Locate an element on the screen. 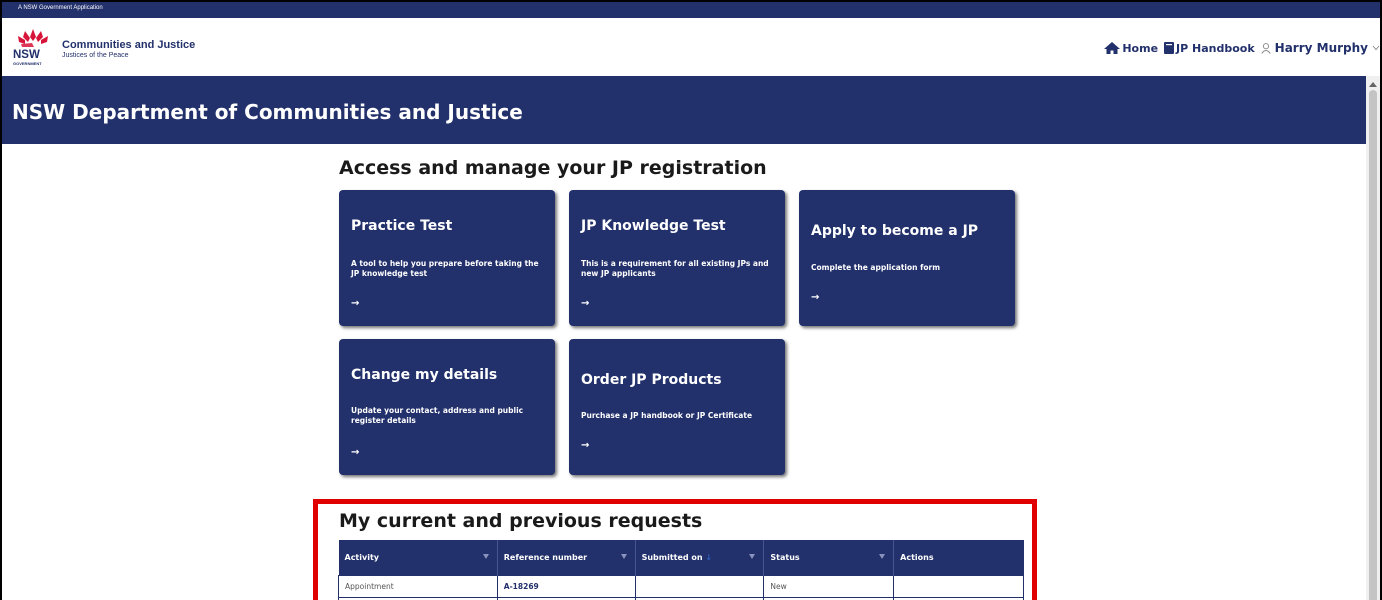 The image size is (1382, 600). tile-title: Order JP Products is located at coordinates (651, 380).